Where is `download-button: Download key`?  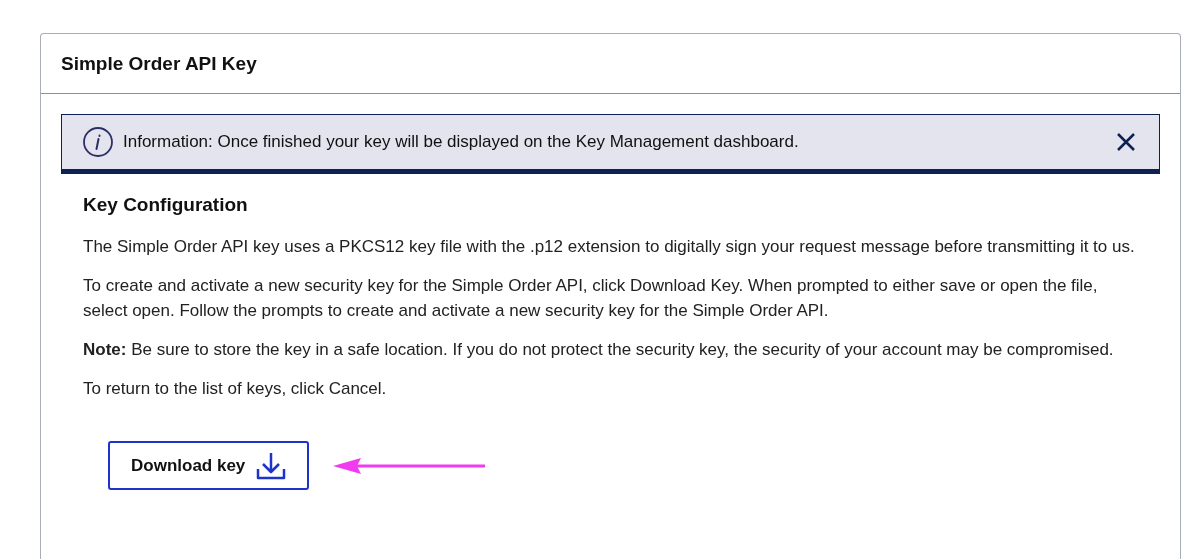
download-button: Download key is located at coordinates (209, 465).